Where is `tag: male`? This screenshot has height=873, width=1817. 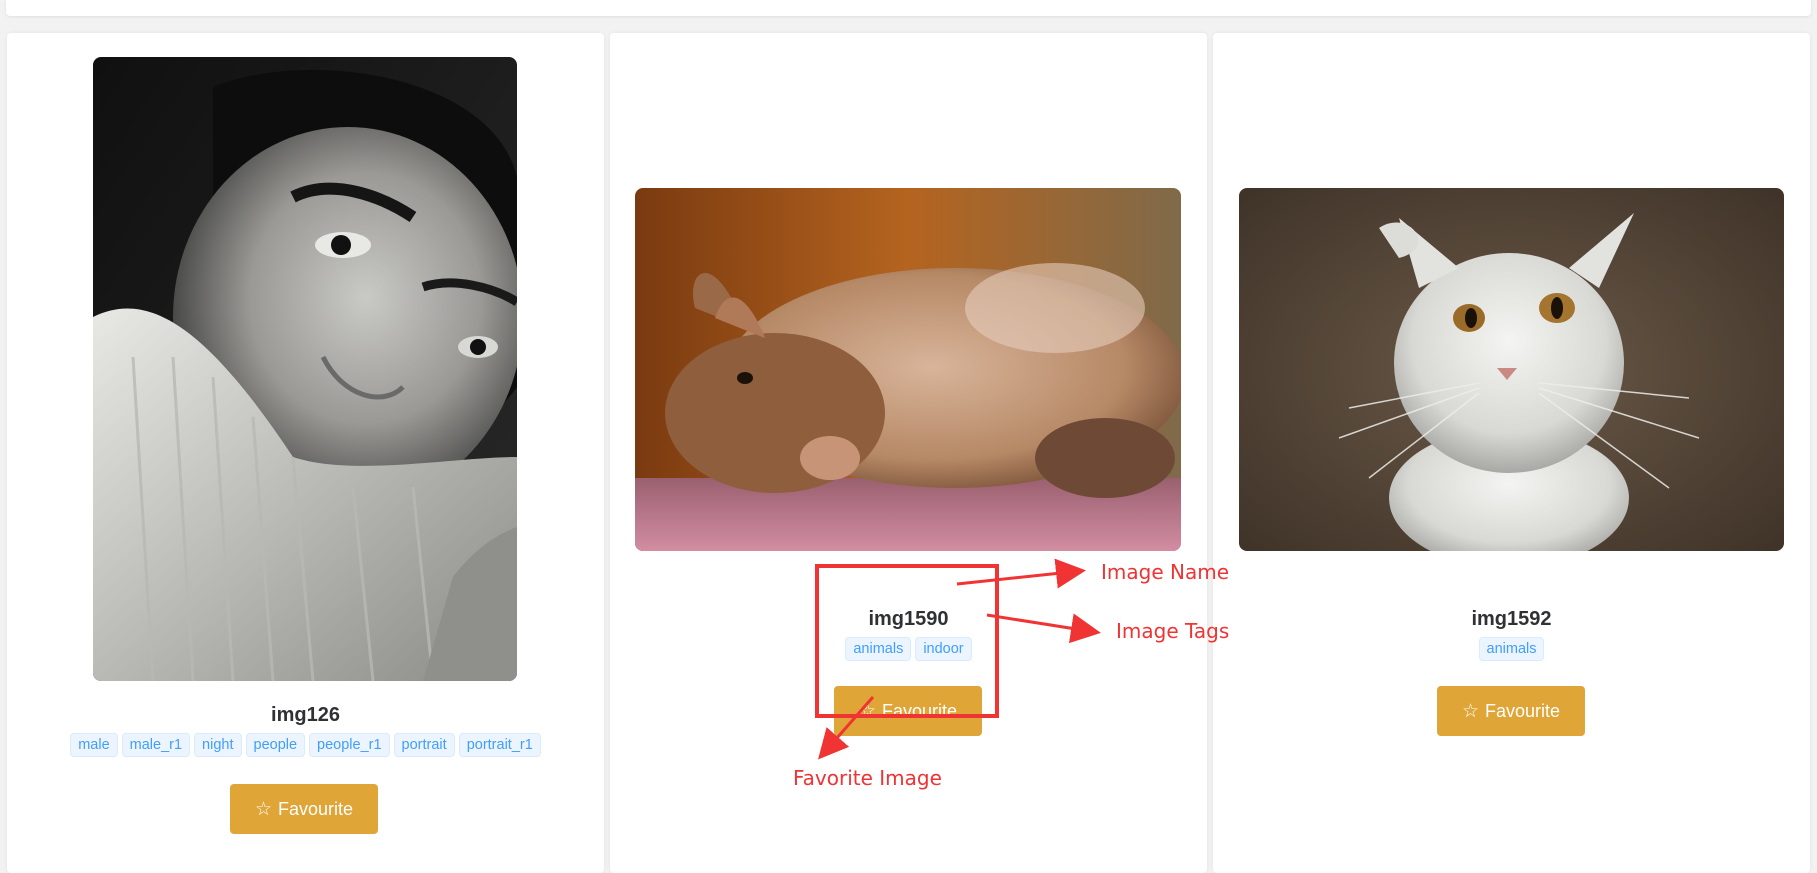
tag: male is located at coordinates (94, 745).